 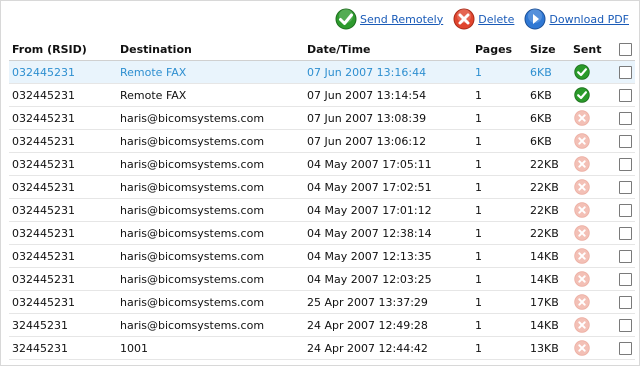 What do you see at coordinates (210, 348) in the screenshot?
I see `destination-cell: 1001` at bounding box center [210, 348].